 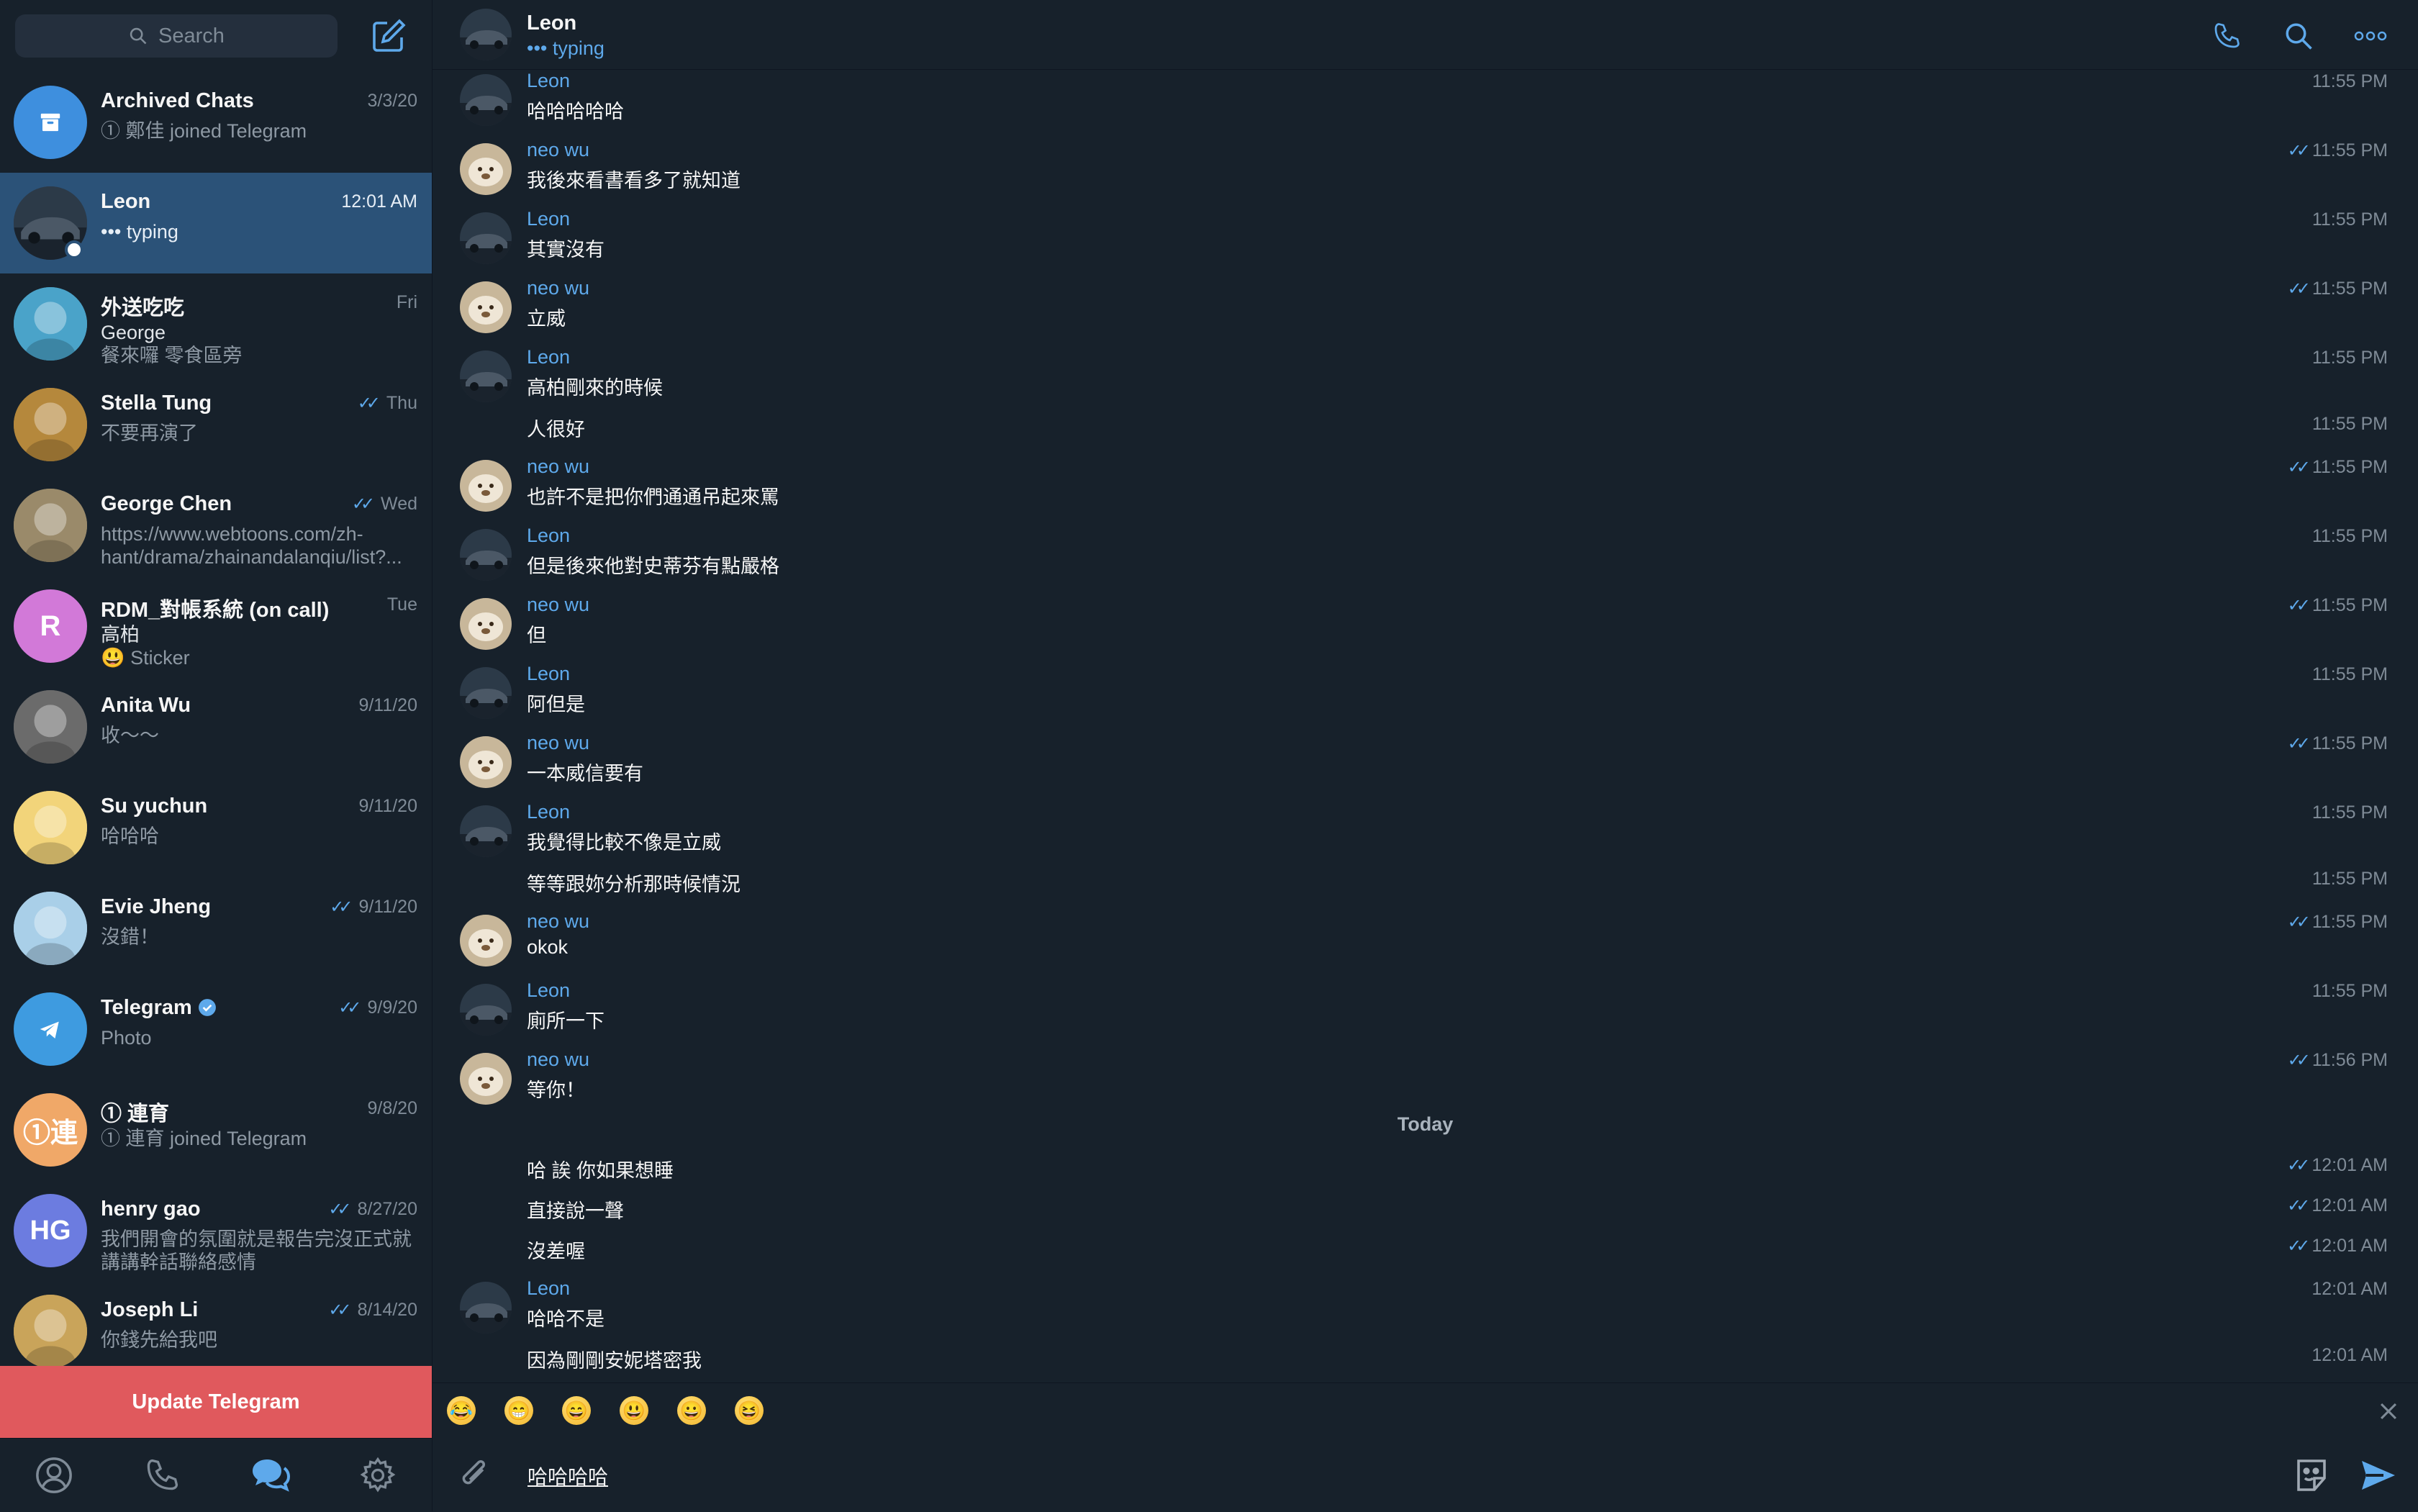 What do you see at coordinates (575, 1209) in the screenshot?
I see `message-text: 直接說一聲` at bounding box center [575, 1209].